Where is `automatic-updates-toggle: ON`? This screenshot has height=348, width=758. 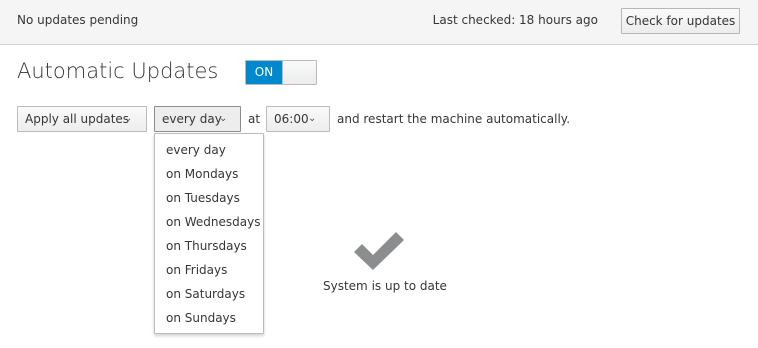
automatic-updates-toggle: ON is located at coordinates (281, 72).